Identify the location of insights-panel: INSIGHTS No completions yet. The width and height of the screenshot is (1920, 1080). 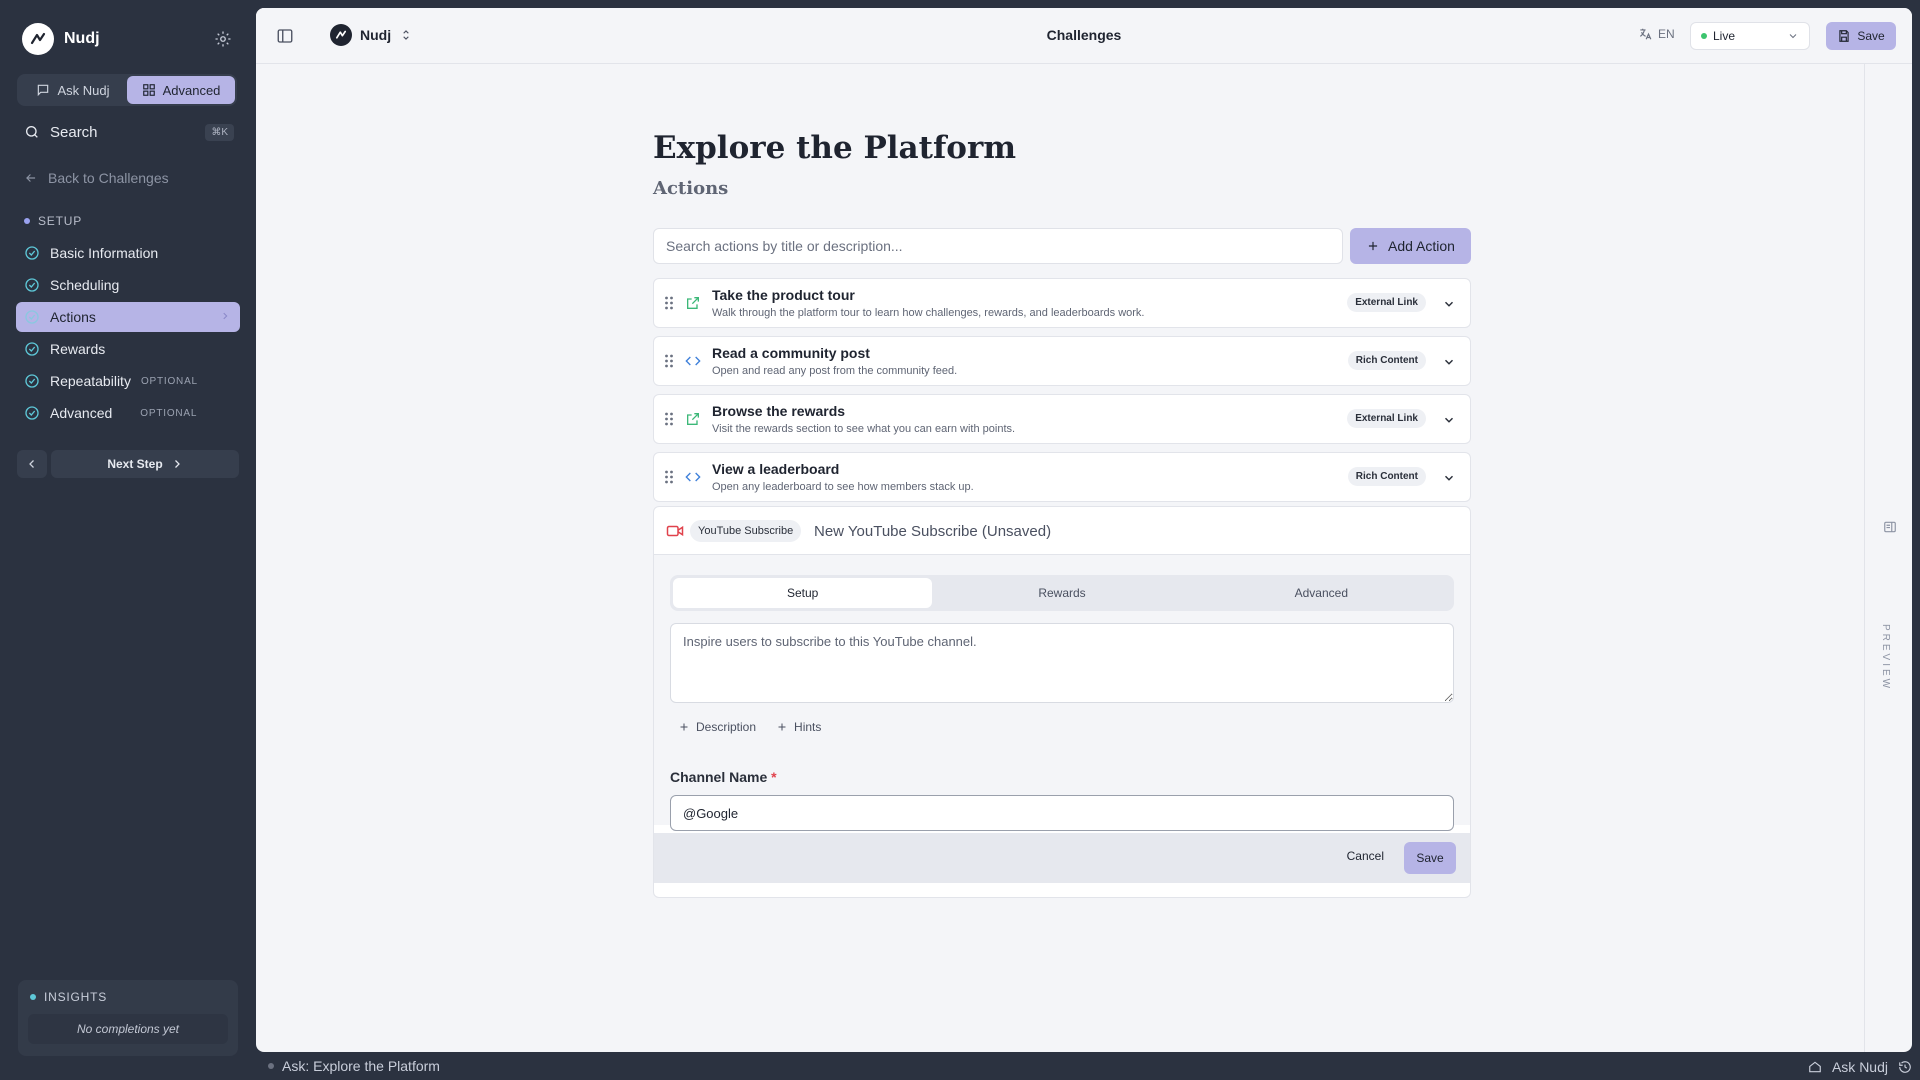
(128, 1018).